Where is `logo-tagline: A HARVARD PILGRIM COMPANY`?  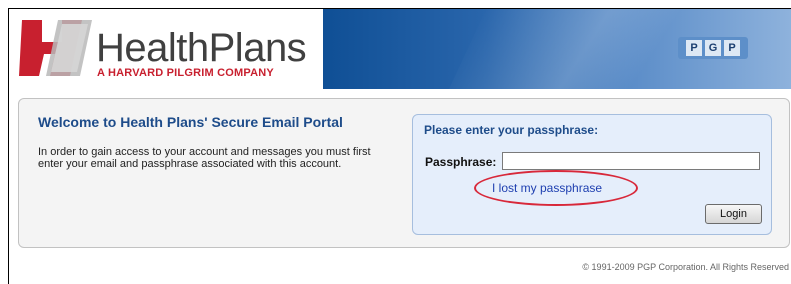 logo-tagline: A HARVARD PILGRIM COMPANY is located at coordinates (185, 73).